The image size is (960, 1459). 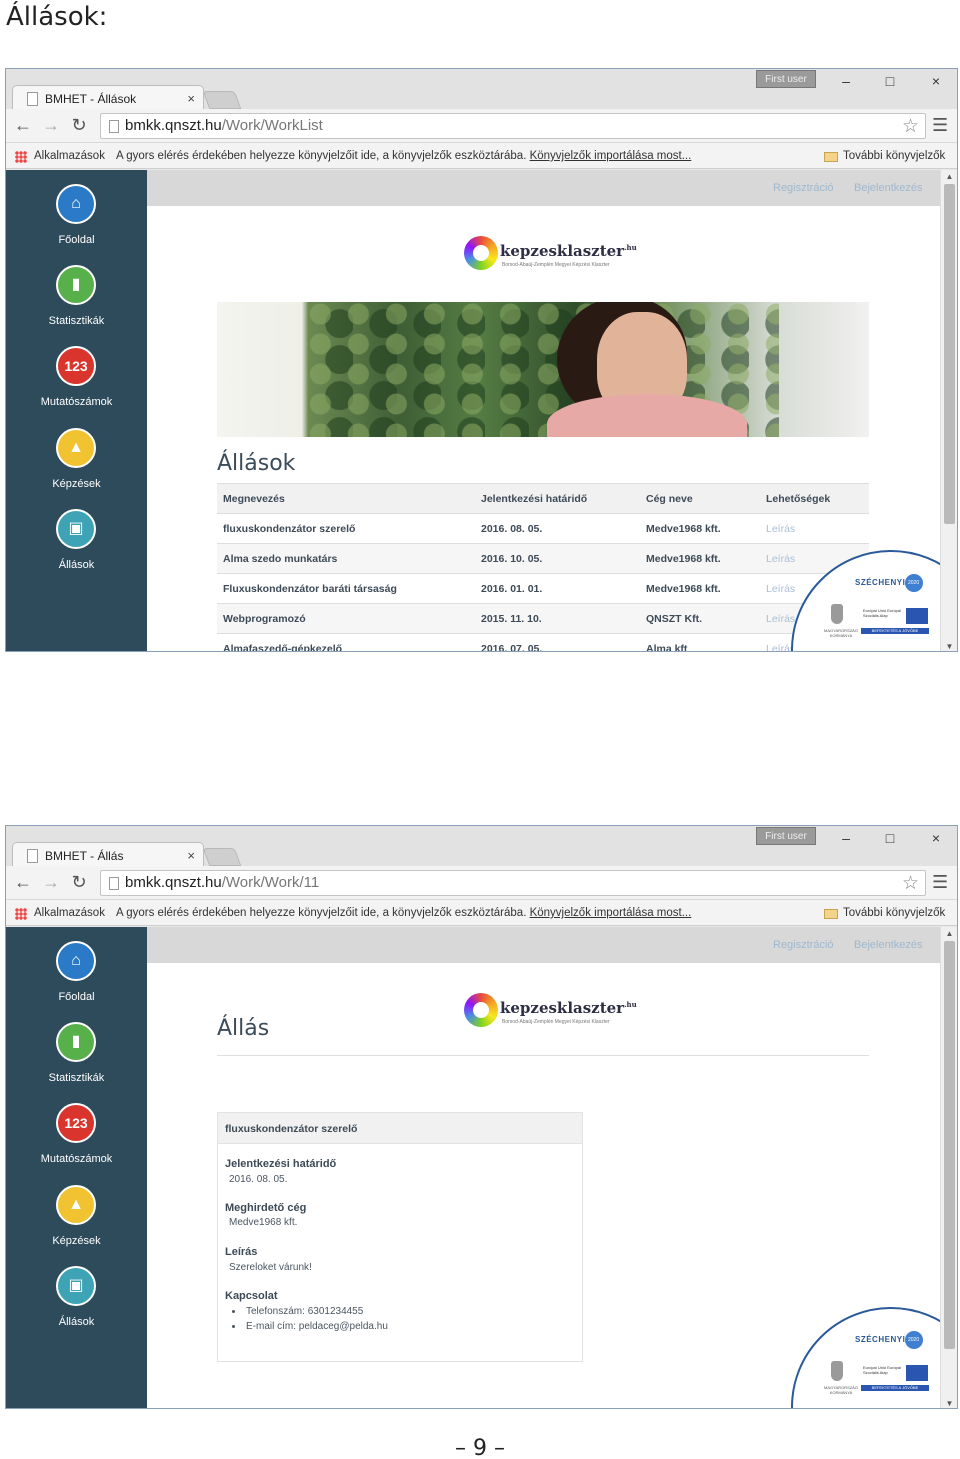 What do you see at coordinates (346, 498) in the screenshot?
I see `column-header: Megnevezés` at bounding box center [346, 498].